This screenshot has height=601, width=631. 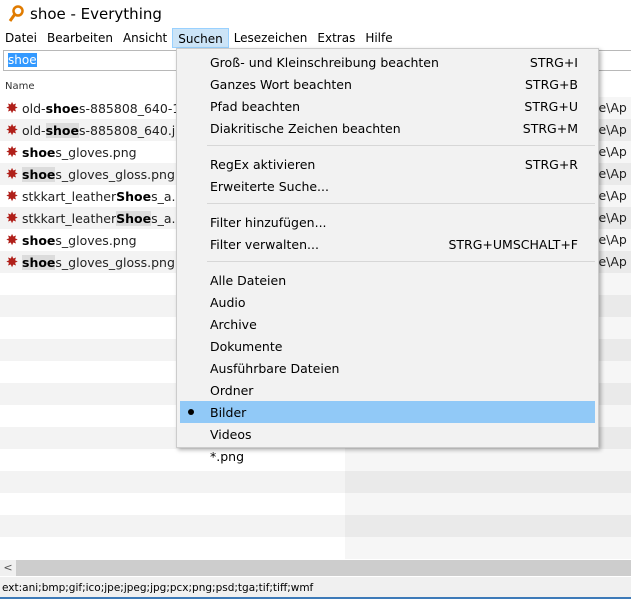 What do you see at coordinates (387, 368) in the screenshot?
I see `menu-item: Ausführbare Dateien` at bounding box center [387, 368].